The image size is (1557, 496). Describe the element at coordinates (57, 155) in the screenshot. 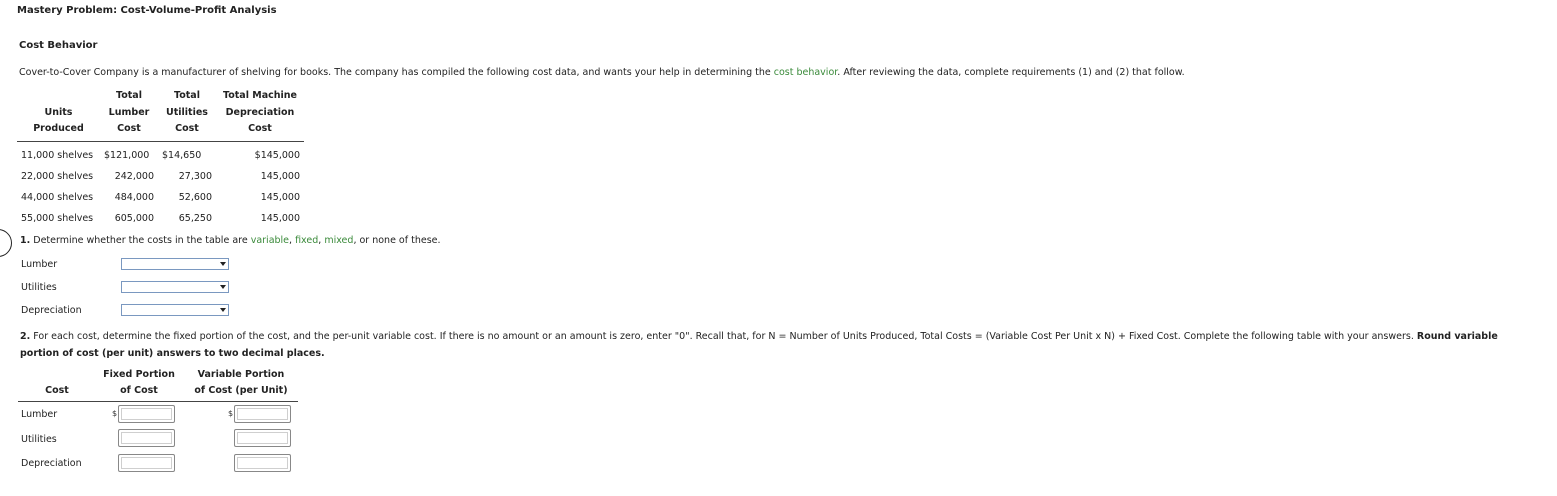

I see `cell-units: 11,000 shelves` at that location.